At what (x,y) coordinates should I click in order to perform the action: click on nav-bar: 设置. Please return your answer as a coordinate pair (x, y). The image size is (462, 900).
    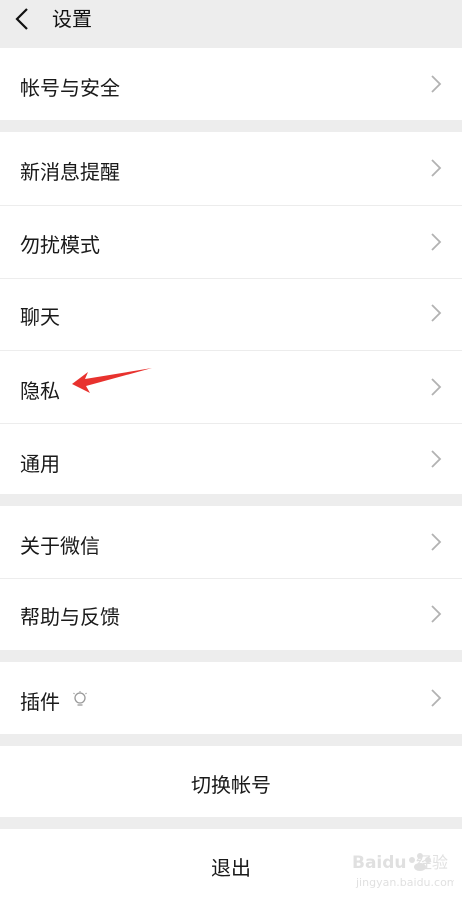
    Looking at the image, I should click on (231, 24).